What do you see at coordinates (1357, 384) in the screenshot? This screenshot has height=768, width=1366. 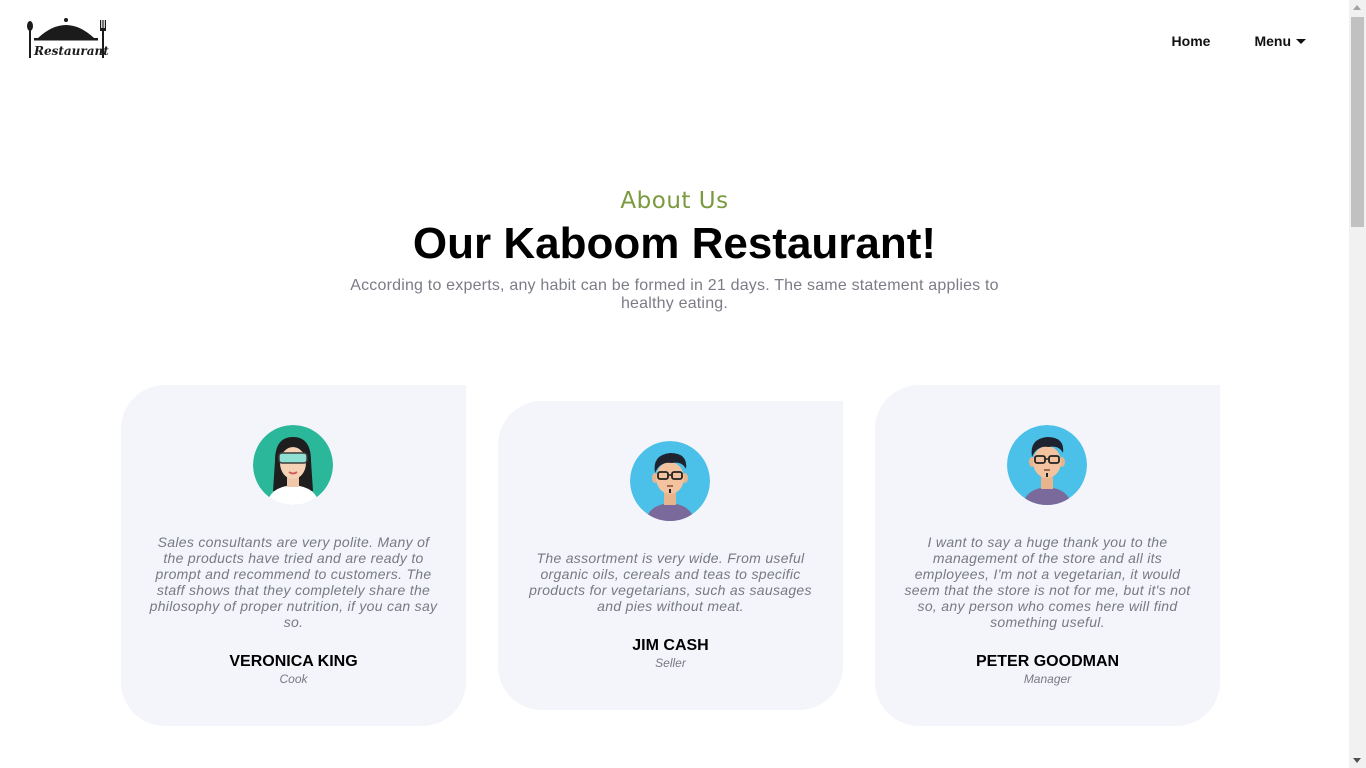 I see `page-scrollbar` at bounding box center [1357, 384].